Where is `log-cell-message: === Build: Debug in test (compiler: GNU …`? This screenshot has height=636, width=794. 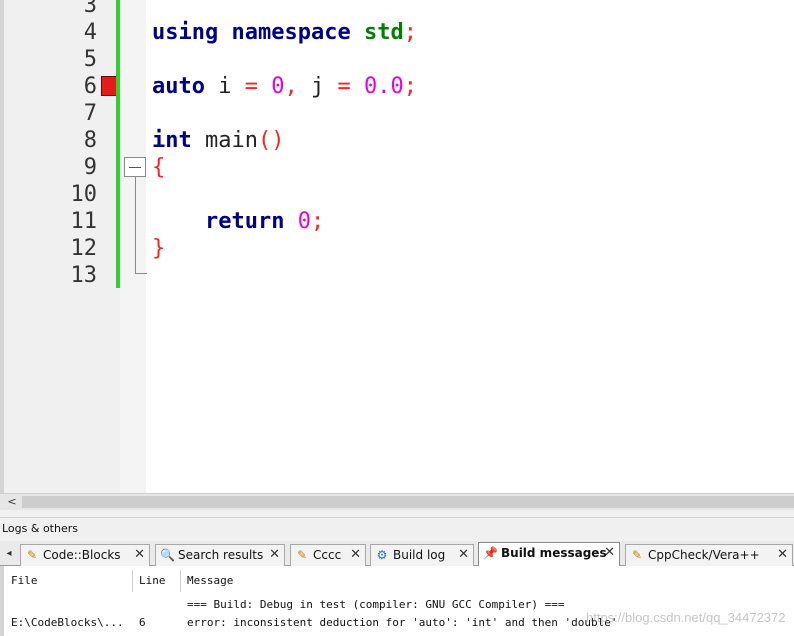 log-cell-message: === Build: Debug in test (compiler: GNU … is located at coordinates (376, 604).